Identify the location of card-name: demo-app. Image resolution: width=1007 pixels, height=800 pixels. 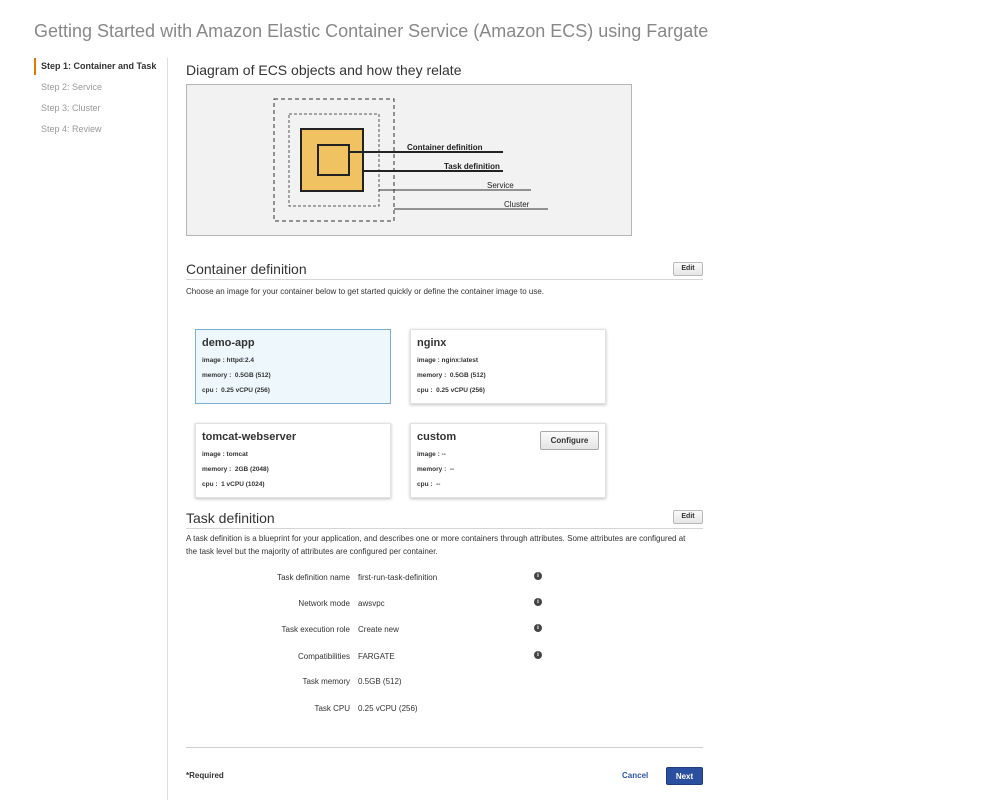
(228, 343).